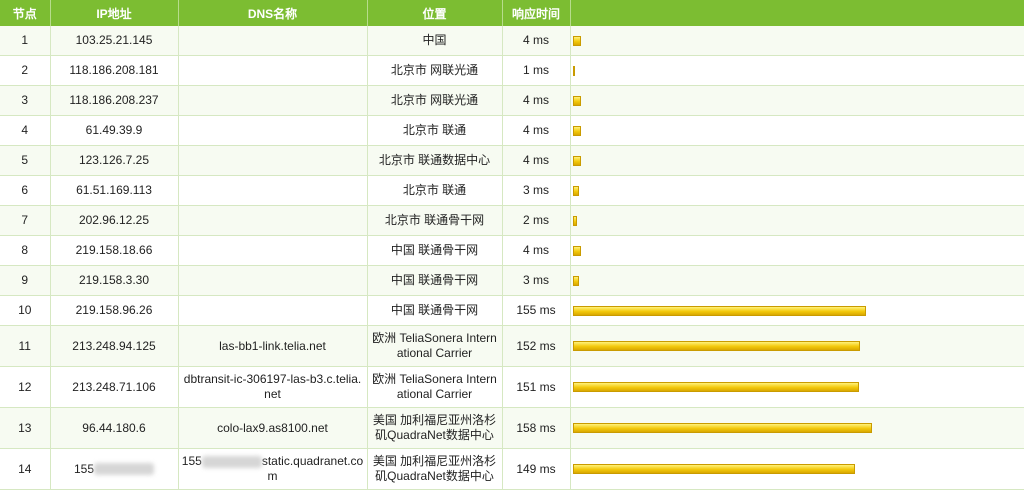  Describe the element at coordinates (536, 469) in the screenshot. I see `cell-time: 149 ms` at that location.